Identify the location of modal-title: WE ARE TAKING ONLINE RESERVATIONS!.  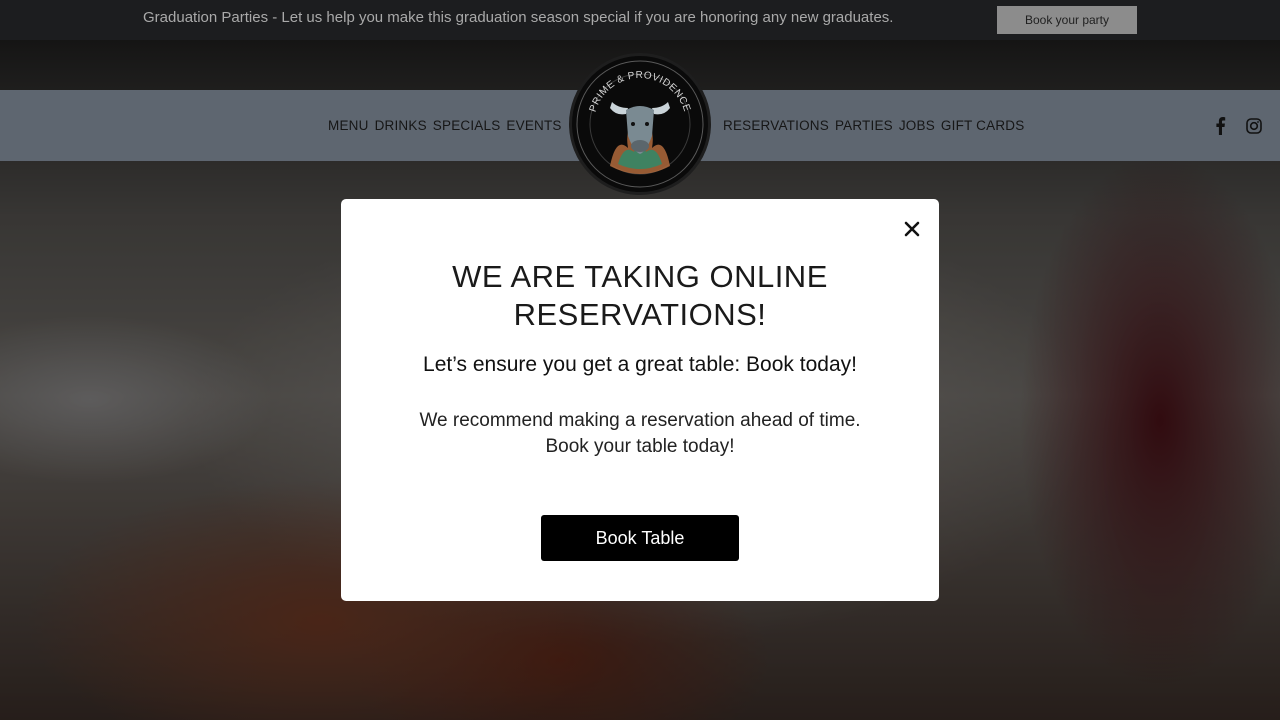
(640, 296).